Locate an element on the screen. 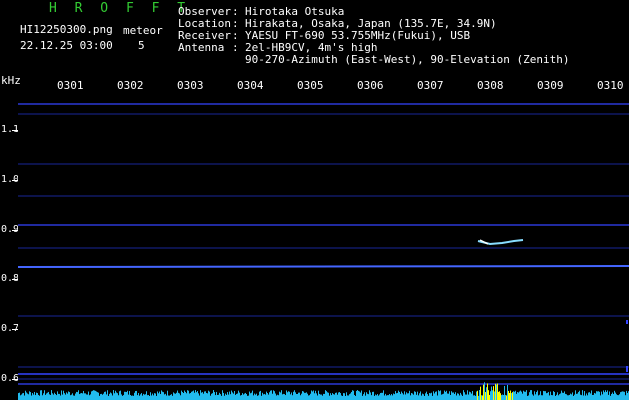 The height and width of the screenshot is (400, 629). sep: : is located at coordinates (235, 47).